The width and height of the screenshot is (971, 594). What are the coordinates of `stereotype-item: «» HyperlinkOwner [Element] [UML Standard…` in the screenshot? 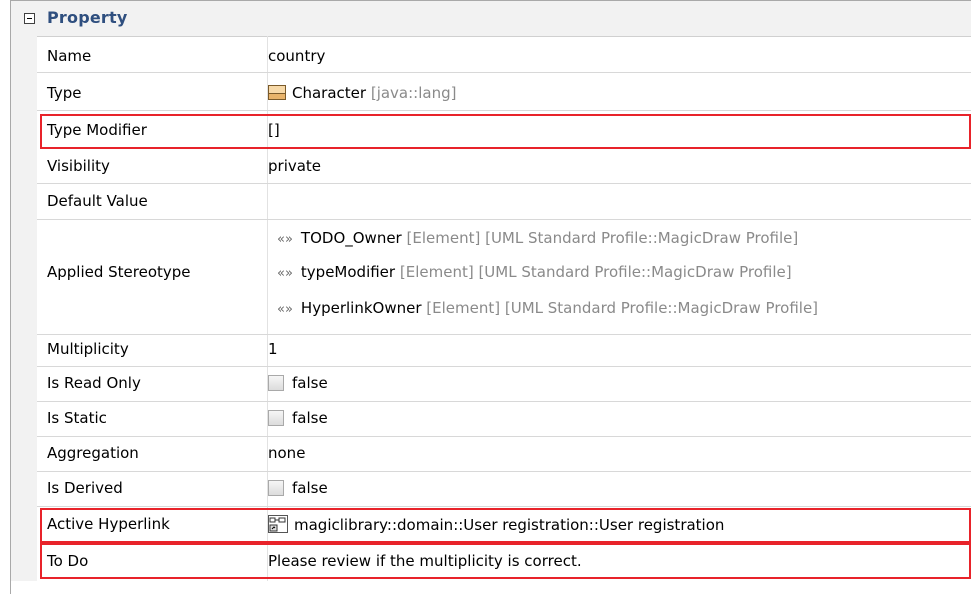 It's located at (504, 311).